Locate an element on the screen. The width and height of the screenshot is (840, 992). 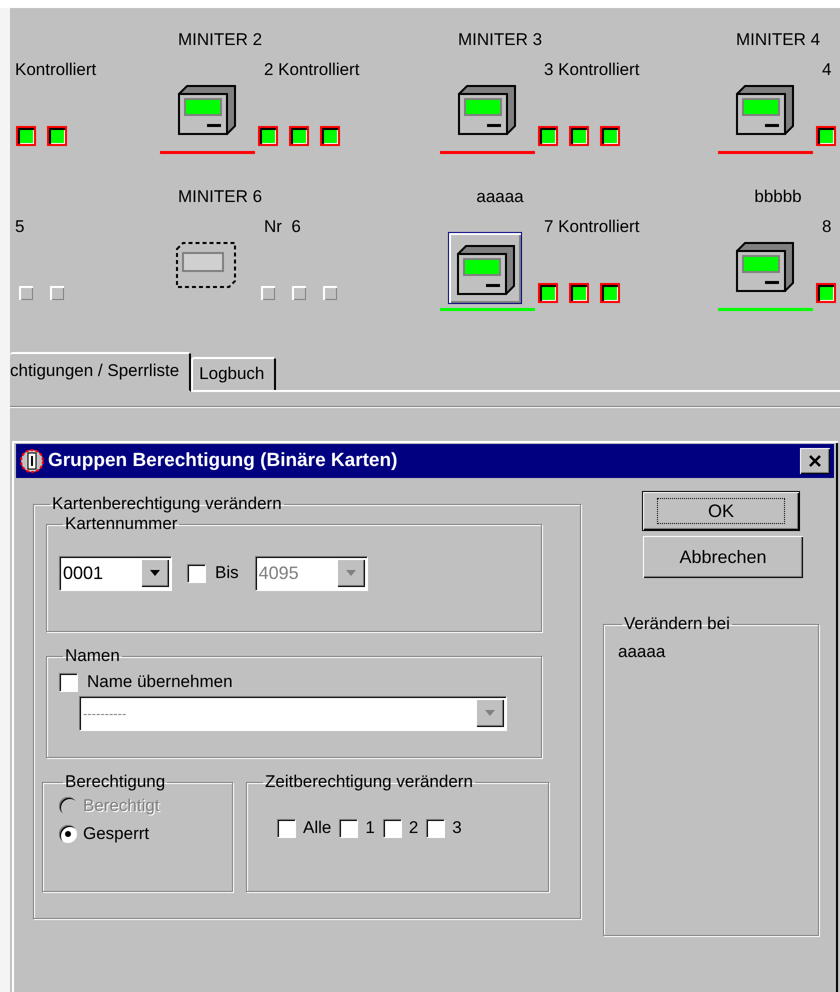
device-status: 8 is located at coordinates (827, 227).